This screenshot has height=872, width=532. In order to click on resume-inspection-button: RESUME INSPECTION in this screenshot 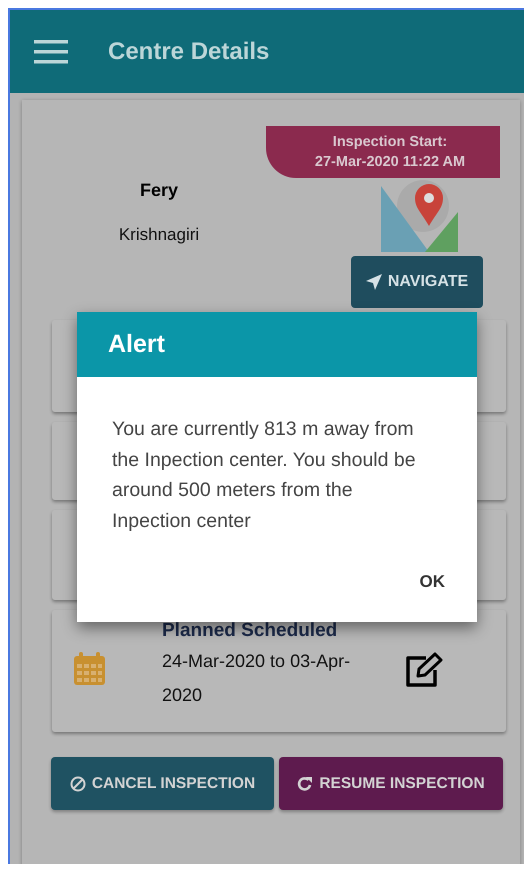, I will do `click(391, 783)`.